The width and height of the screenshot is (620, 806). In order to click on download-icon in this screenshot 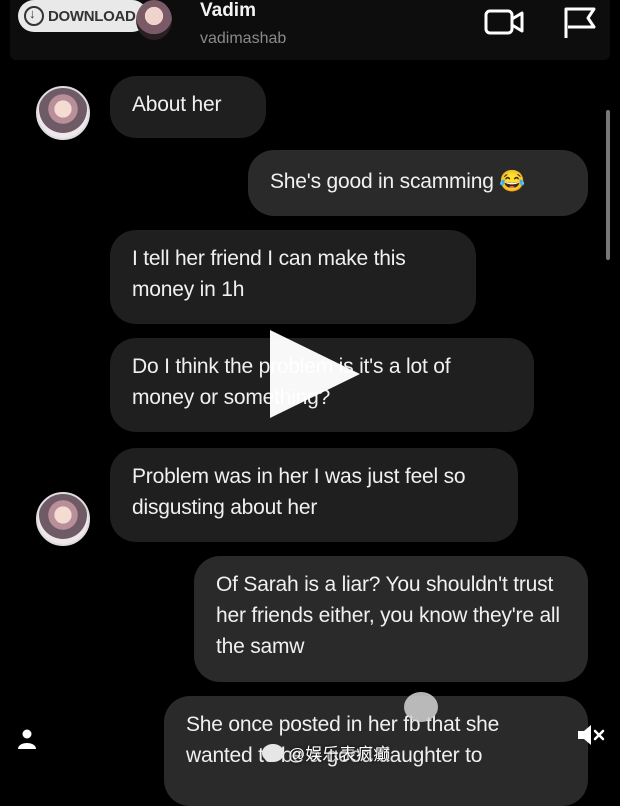, I will do `click(34, 16)`.